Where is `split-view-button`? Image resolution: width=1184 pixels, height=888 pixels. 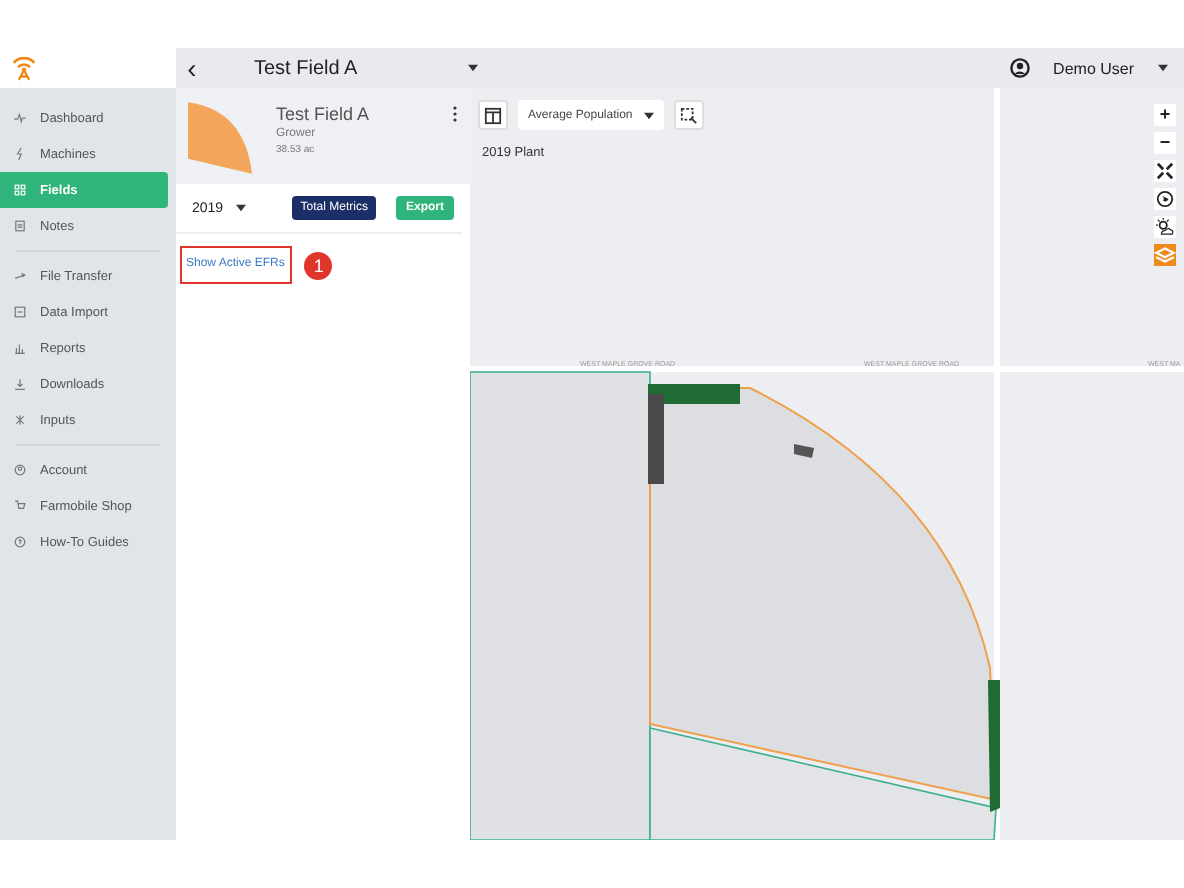
split-view-button is located at coordinates (493, 115).